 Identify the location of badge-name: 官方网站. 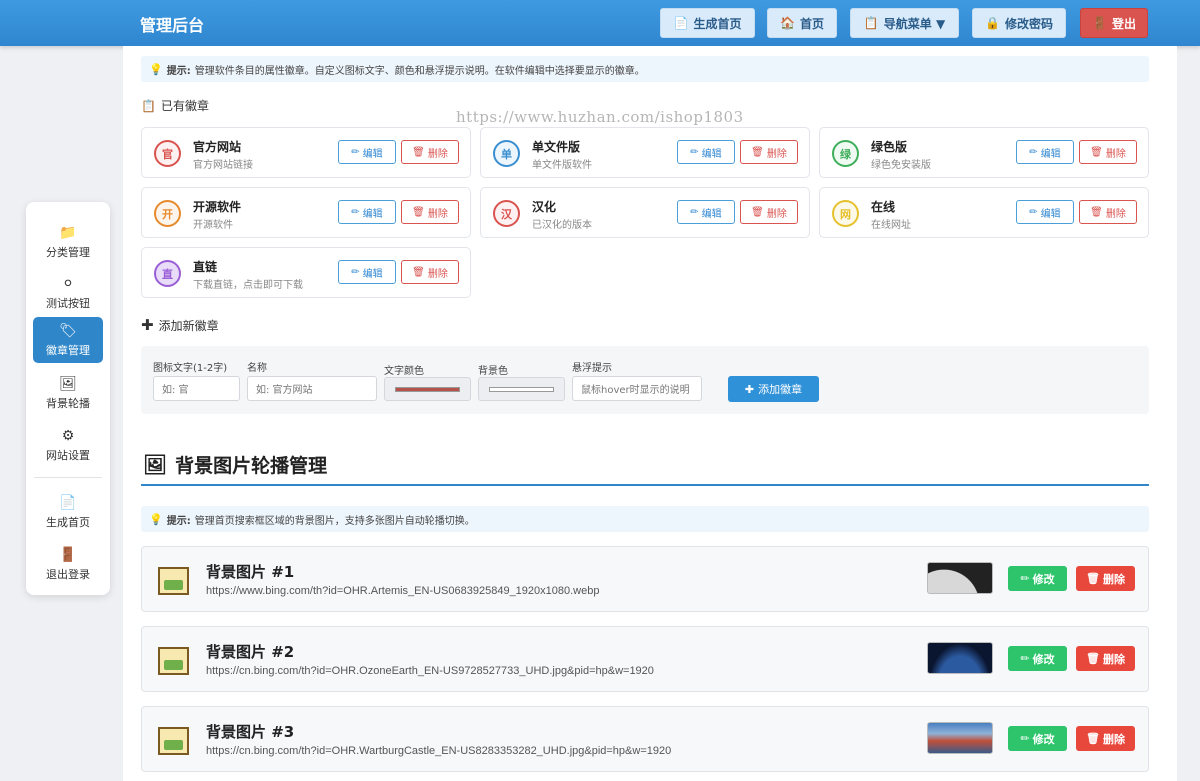
(217, 147).